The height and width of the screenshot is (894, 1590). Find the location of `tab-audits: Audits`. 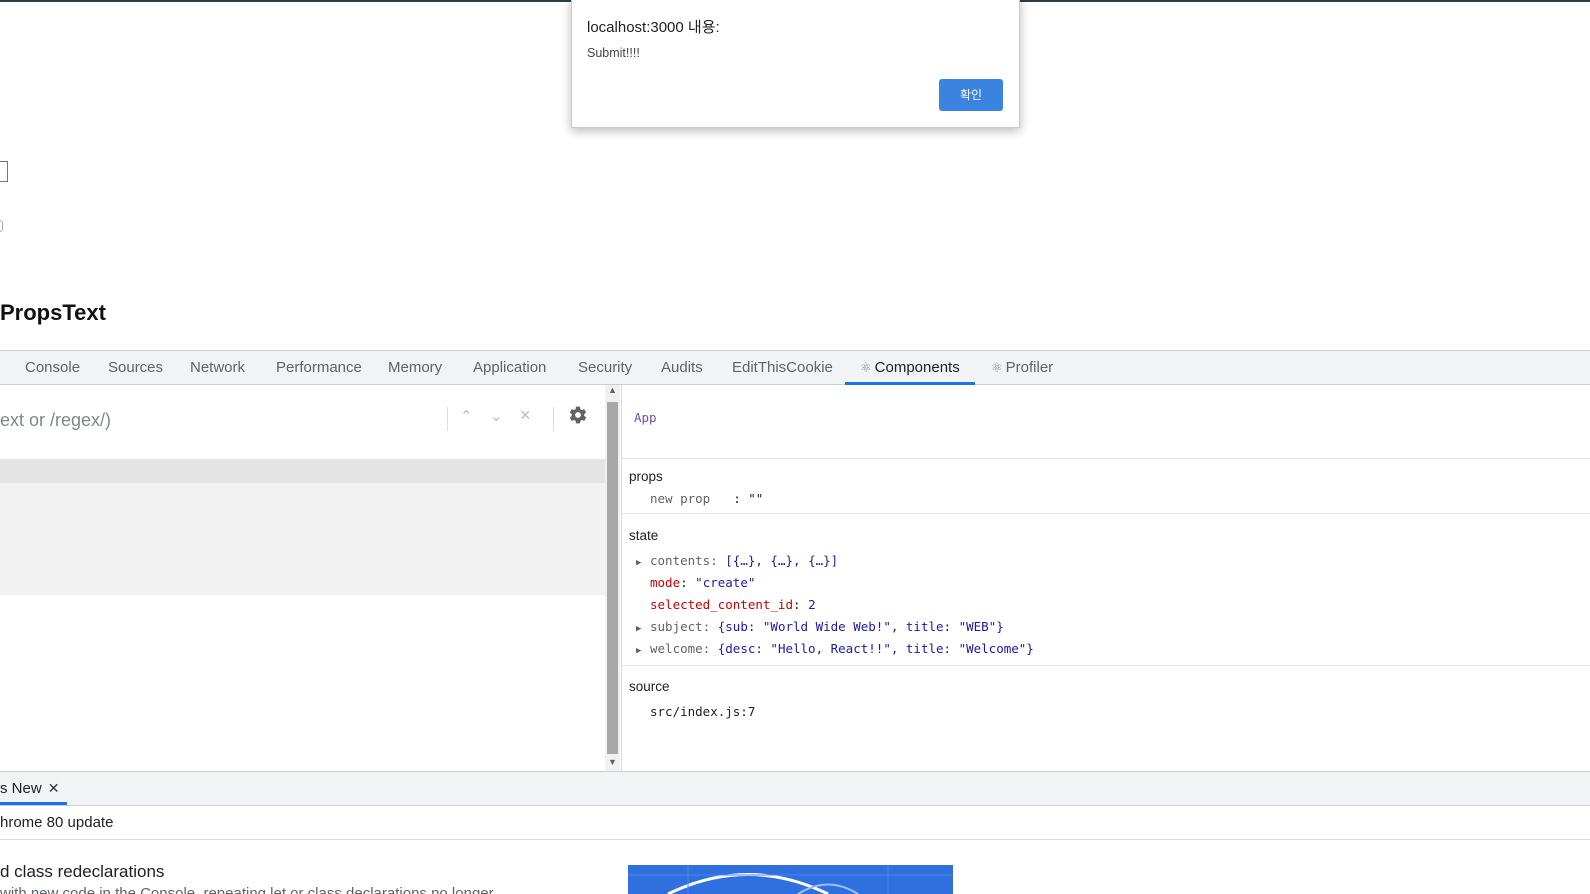

tab-audits: Audits is located at coordinates (682, 368).